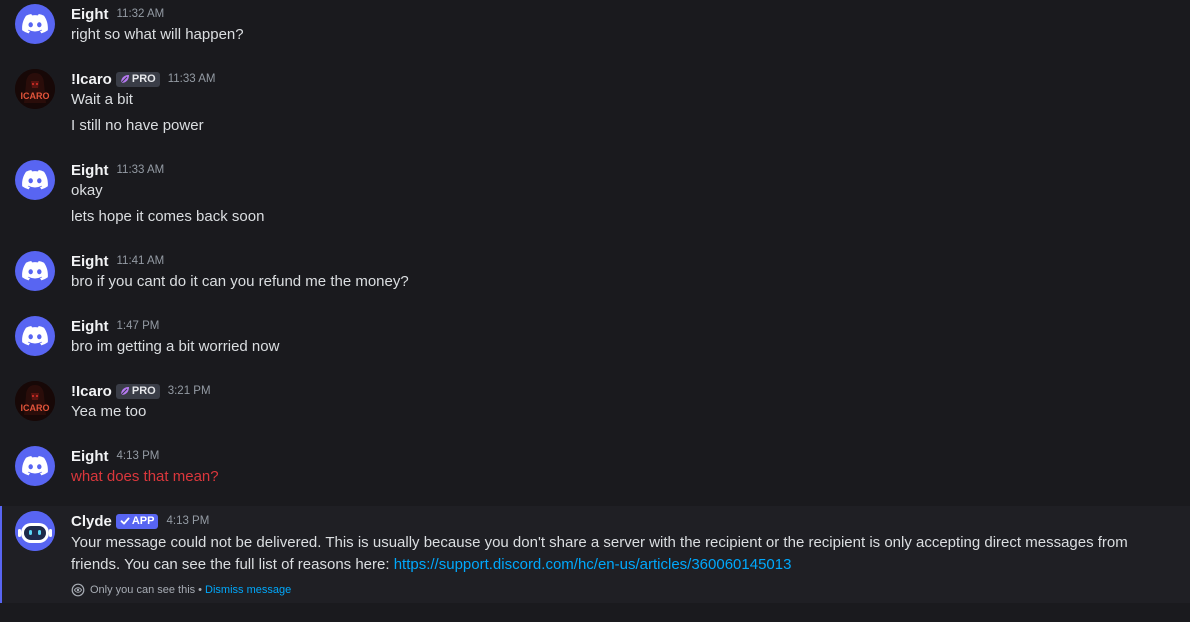 The image size is (1190, 622). What do you see at coordinates (157, 34) in the screenshot?
I see `message-text: right so what will happen?` at bounding box center [157, 34].